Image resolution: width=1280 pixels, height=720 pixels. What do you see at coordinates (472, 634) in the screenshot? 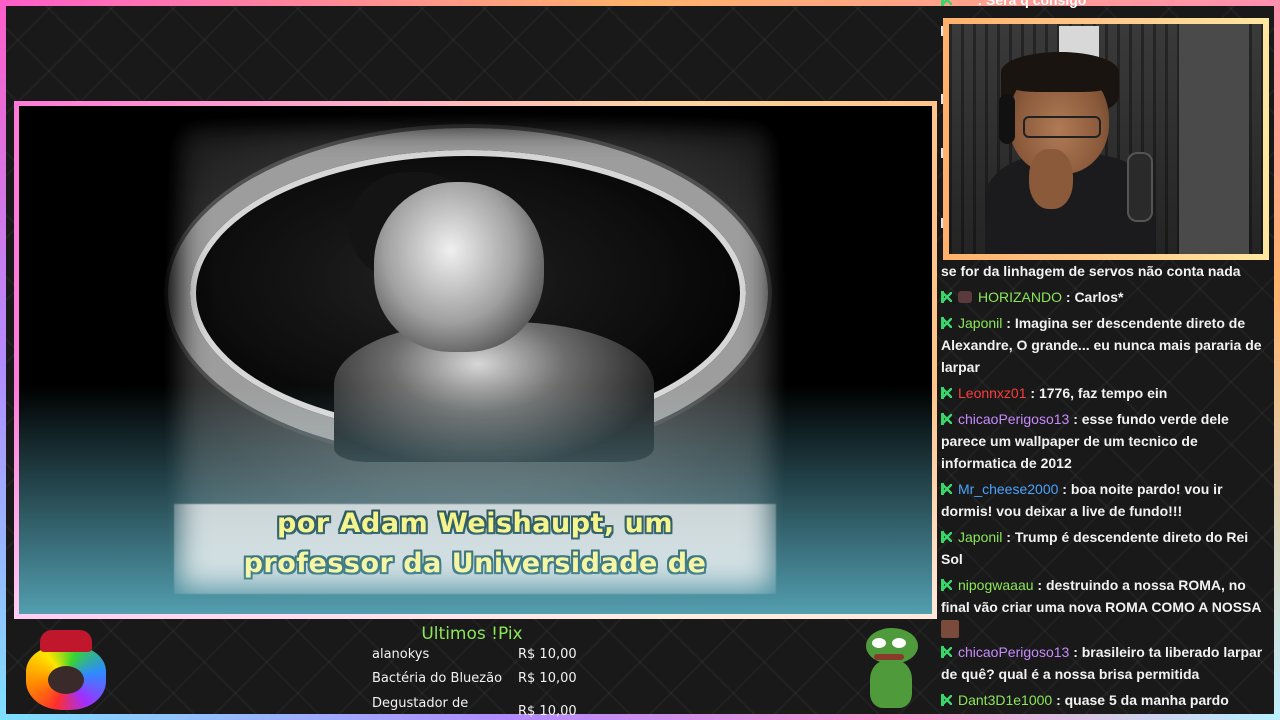
I see `pix-title: Ultimos !Pix` at bounding box center [472, 634].